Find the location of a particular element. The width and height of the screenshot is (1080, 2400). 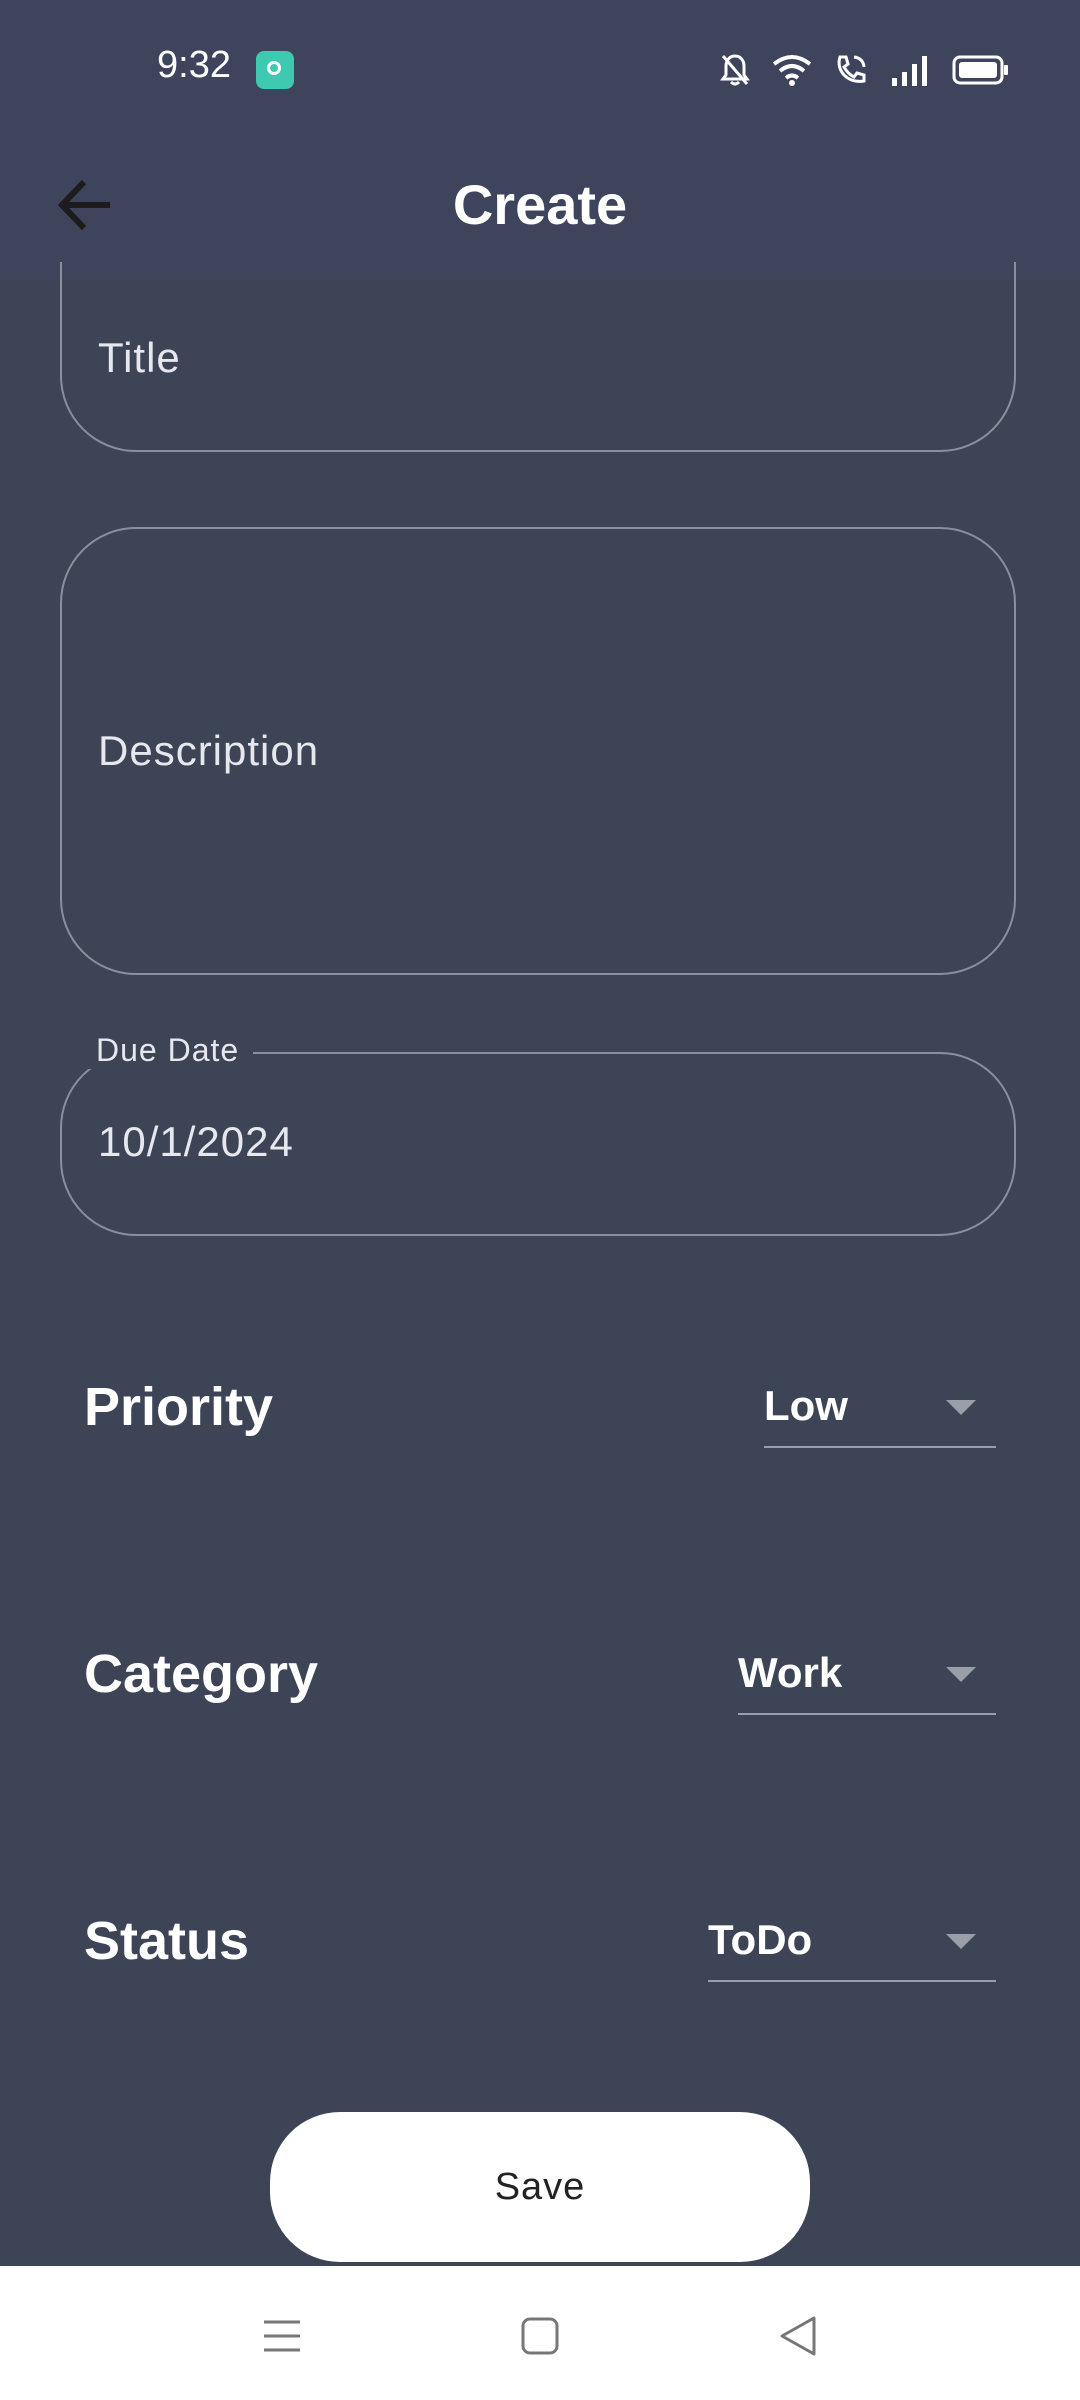

category-value: Work is located at coordinates (790, 1672).